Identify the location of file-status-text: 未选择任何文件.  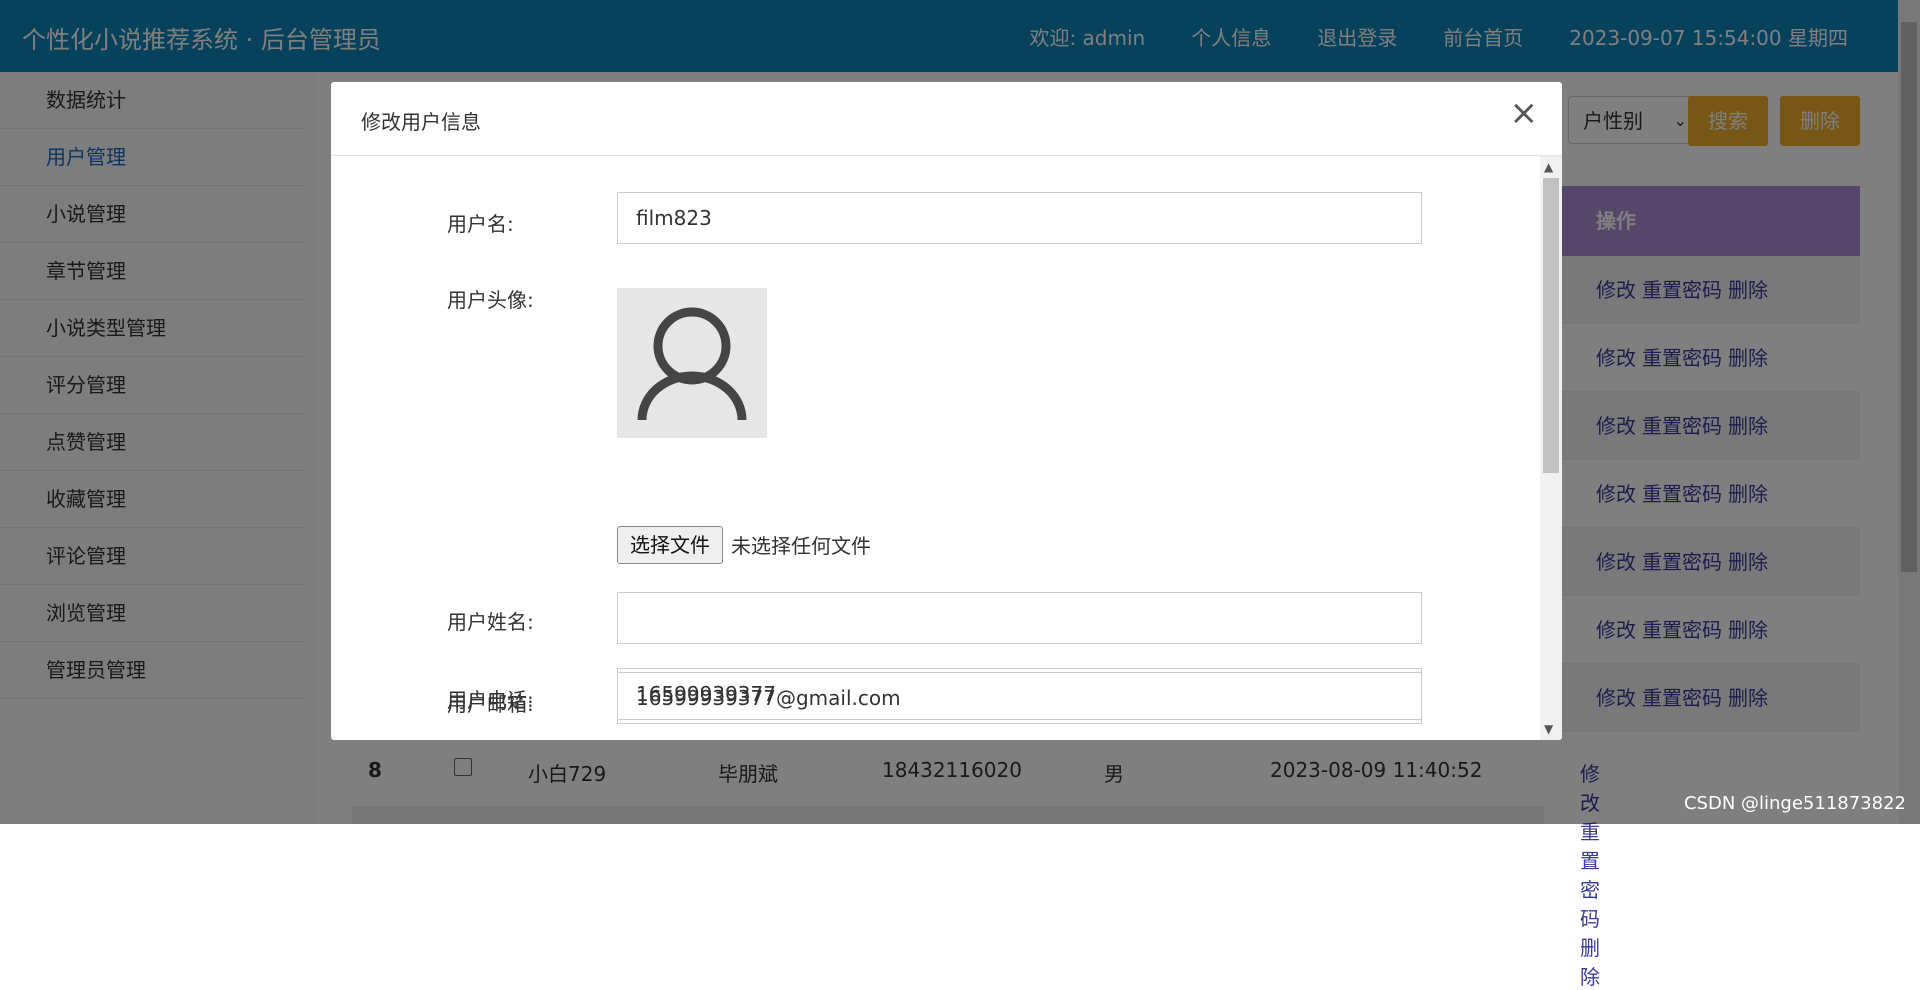
(801, 546).